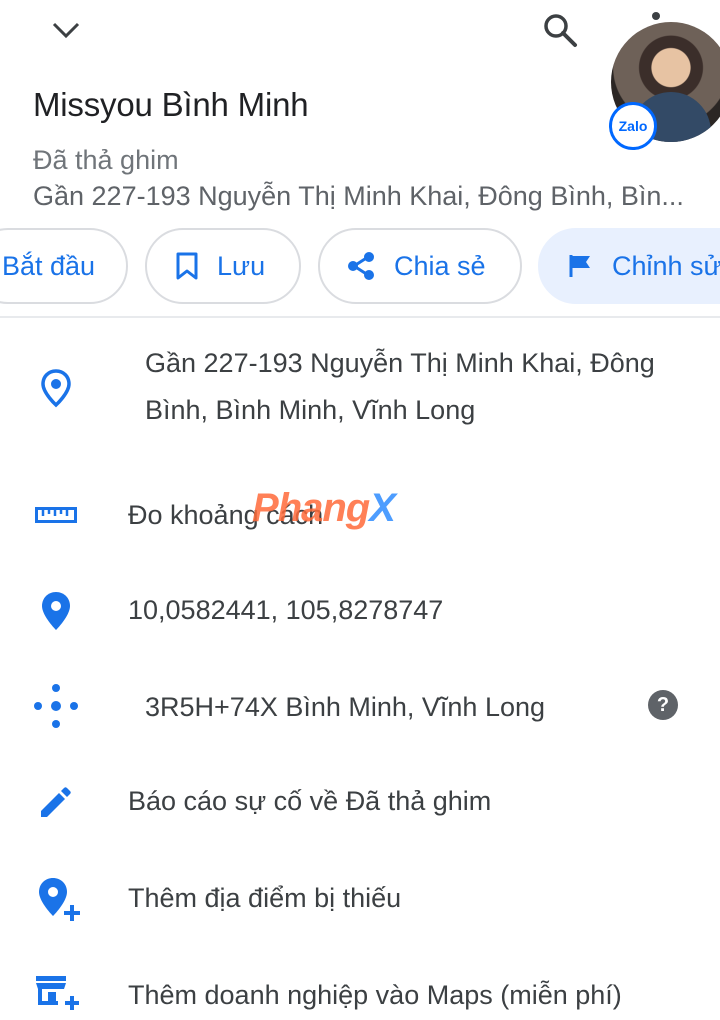 The height and width of the screenshot is (1020, 720). What do you see at coordinates (49, 265) in the screenshot?
I see `start-chip-label: Bắt đầu` at bounding box center [49, 265].